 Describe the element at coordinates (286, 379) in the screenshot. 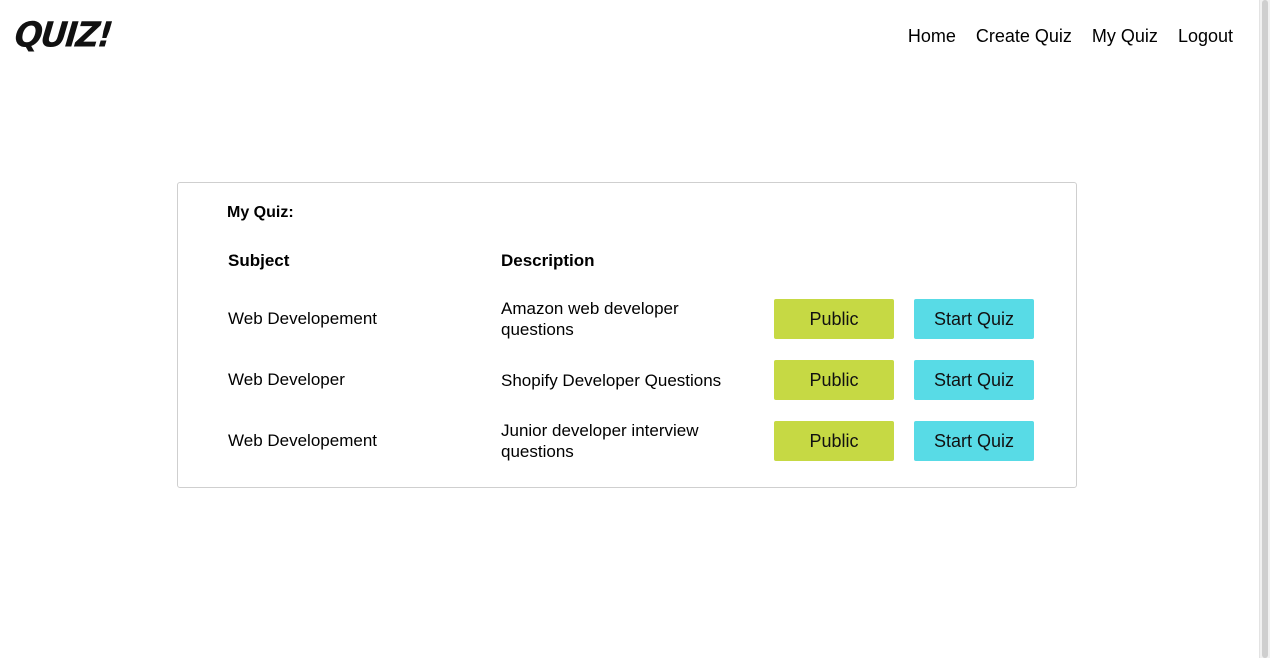

I see `quiz-subject: Web Developer` at that location.